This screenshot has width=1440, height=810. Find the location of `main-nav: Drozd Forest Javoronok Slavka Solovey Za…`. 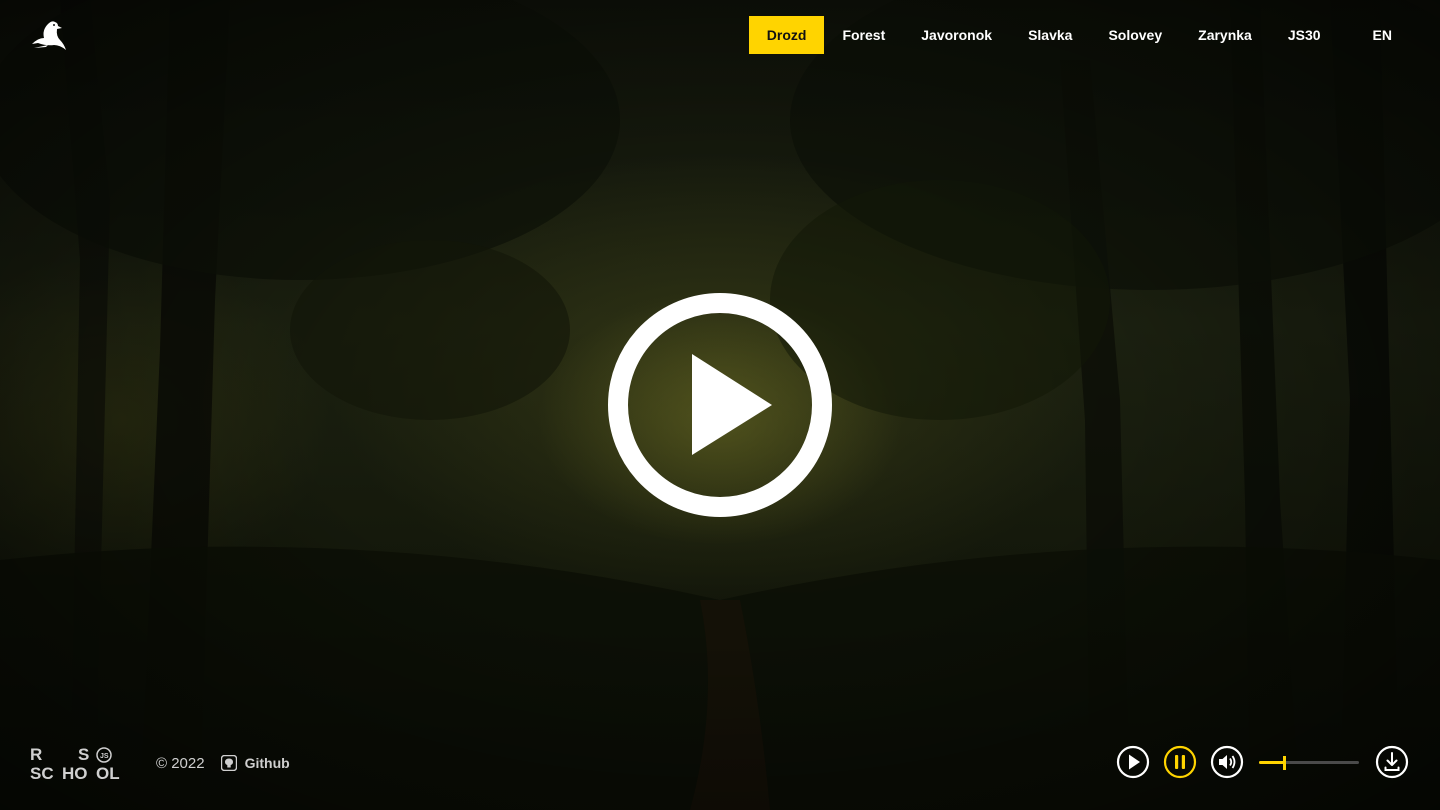

main-nav: Drozd Forest Javoronok Slavka Solovey Za… is located at coordinates (1079, 35).